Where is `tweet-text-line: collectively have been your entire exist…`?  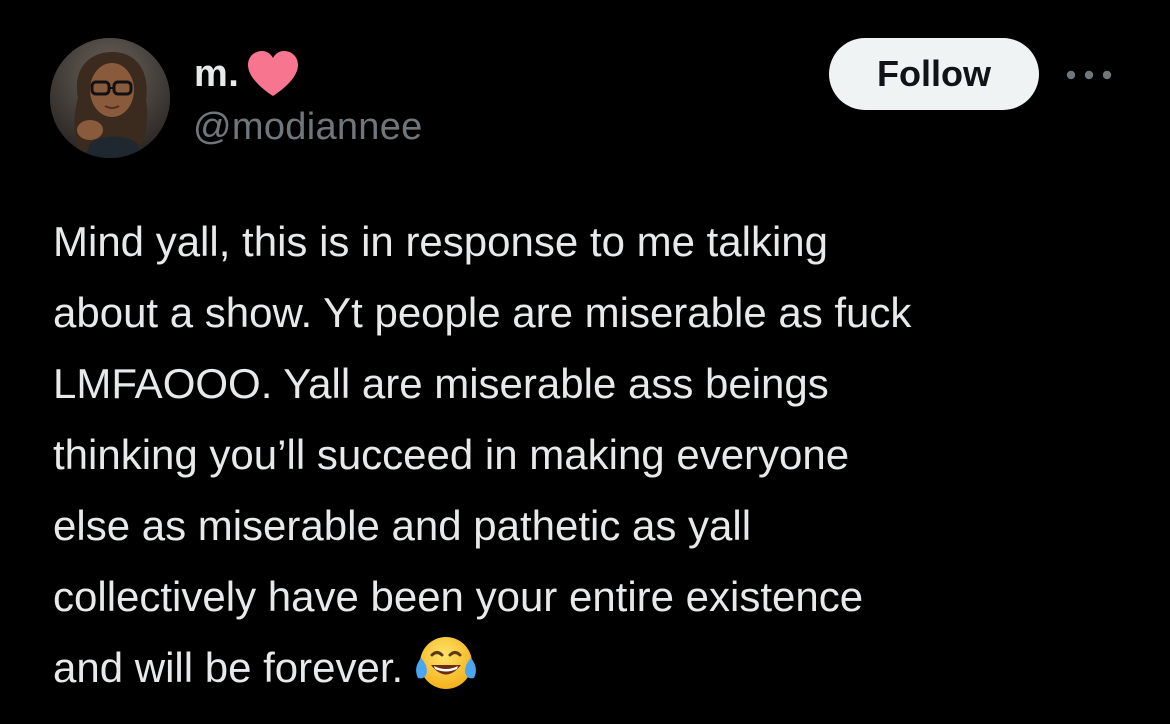
tweet-text-line: collectively have been your entire exist… is located at coordinates (458, 596).